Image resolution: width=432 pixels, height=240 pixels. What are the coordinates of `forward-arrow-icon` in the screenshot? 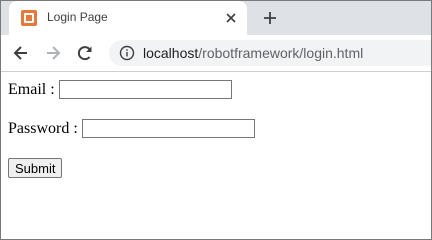 It's located at (53, 53).